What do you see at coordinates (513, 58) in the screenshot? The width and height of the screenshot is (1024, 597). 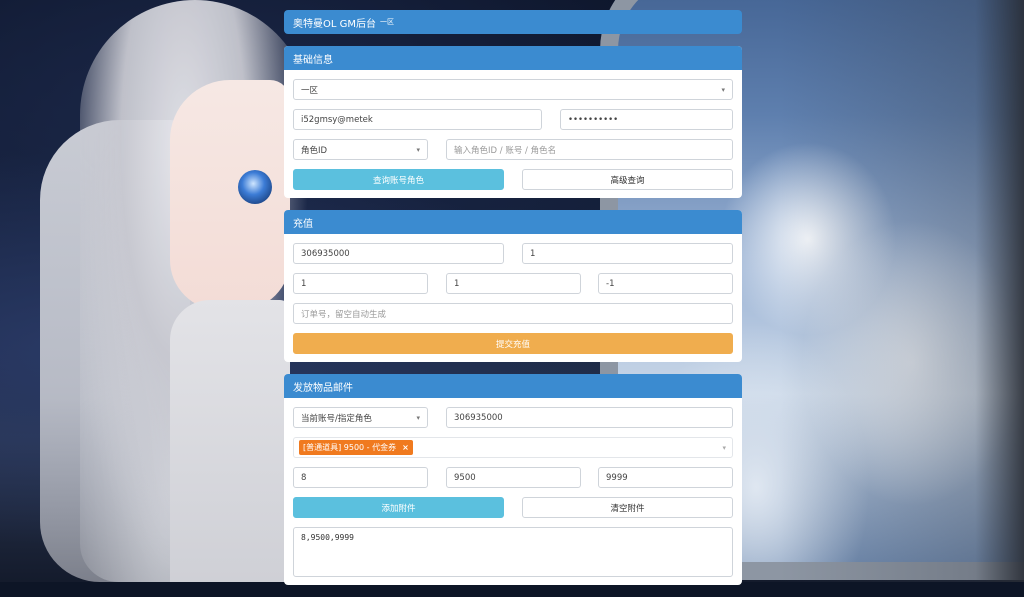 I see `basic-info-title: 基础信息` at bounding box center [513, 58].